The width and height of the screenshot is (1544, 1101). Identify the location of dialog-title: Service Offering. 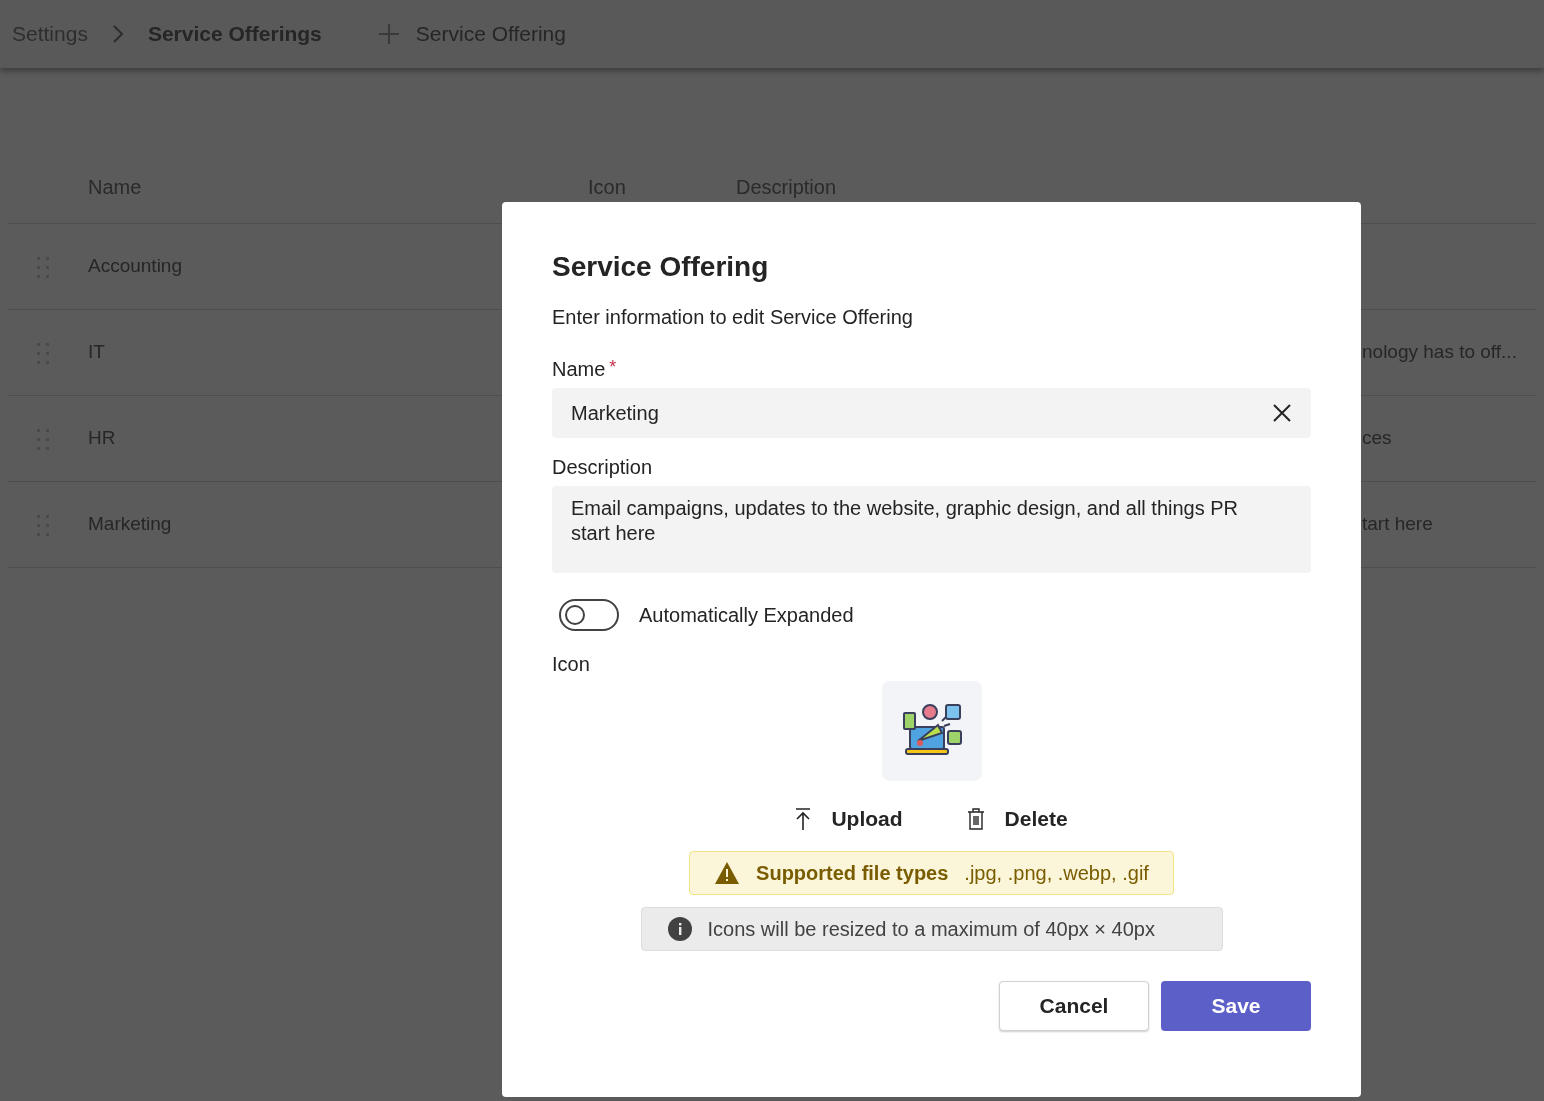
(661, 267).